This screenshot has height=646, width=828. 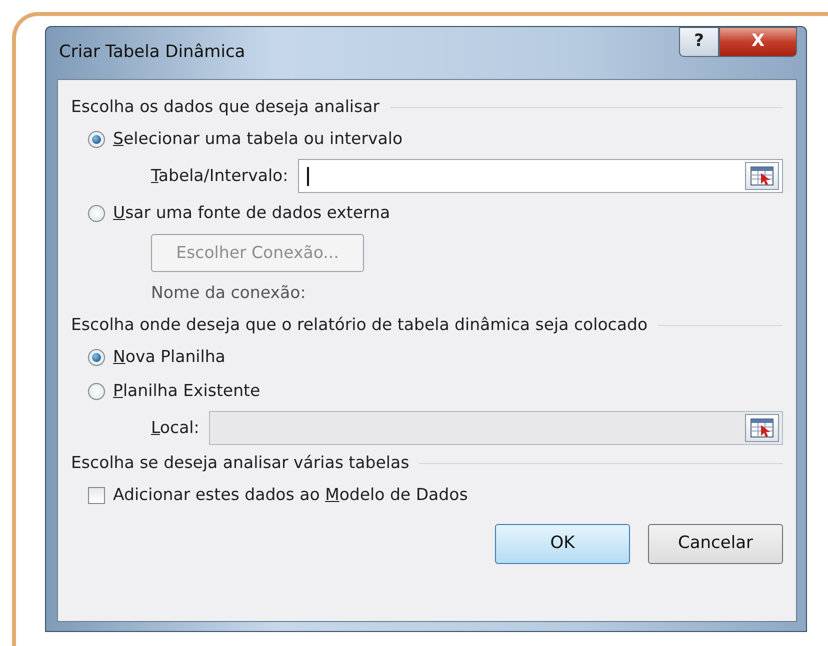 What do you see at coordinates (251, 213) in the screenshot?
I see `radio-label: Usar uma fonte de dados externa` at bounding box center [251, 213].